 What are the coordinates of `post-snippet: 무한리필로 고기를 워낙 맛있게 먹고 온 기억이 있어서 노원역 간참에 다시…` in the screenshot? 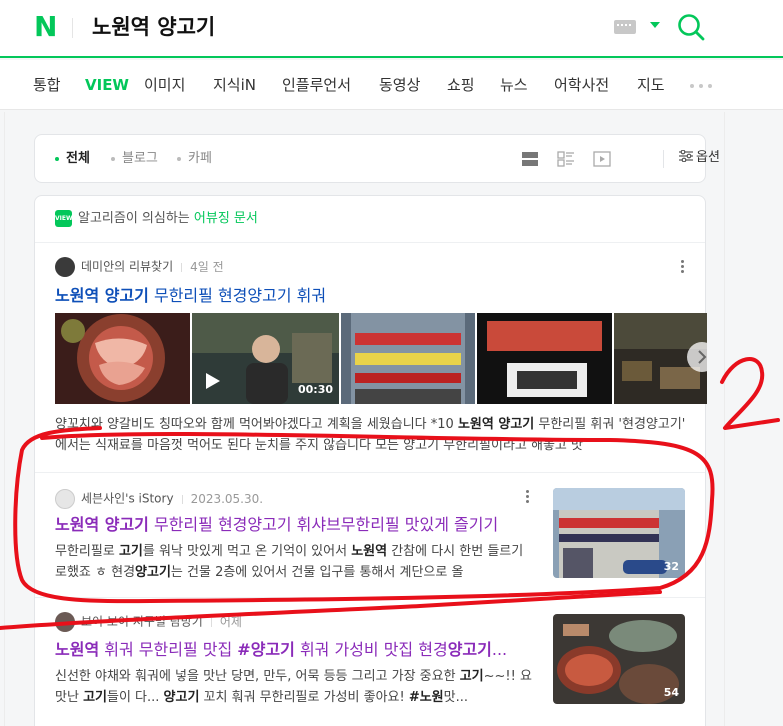 It's located at (294, 562).